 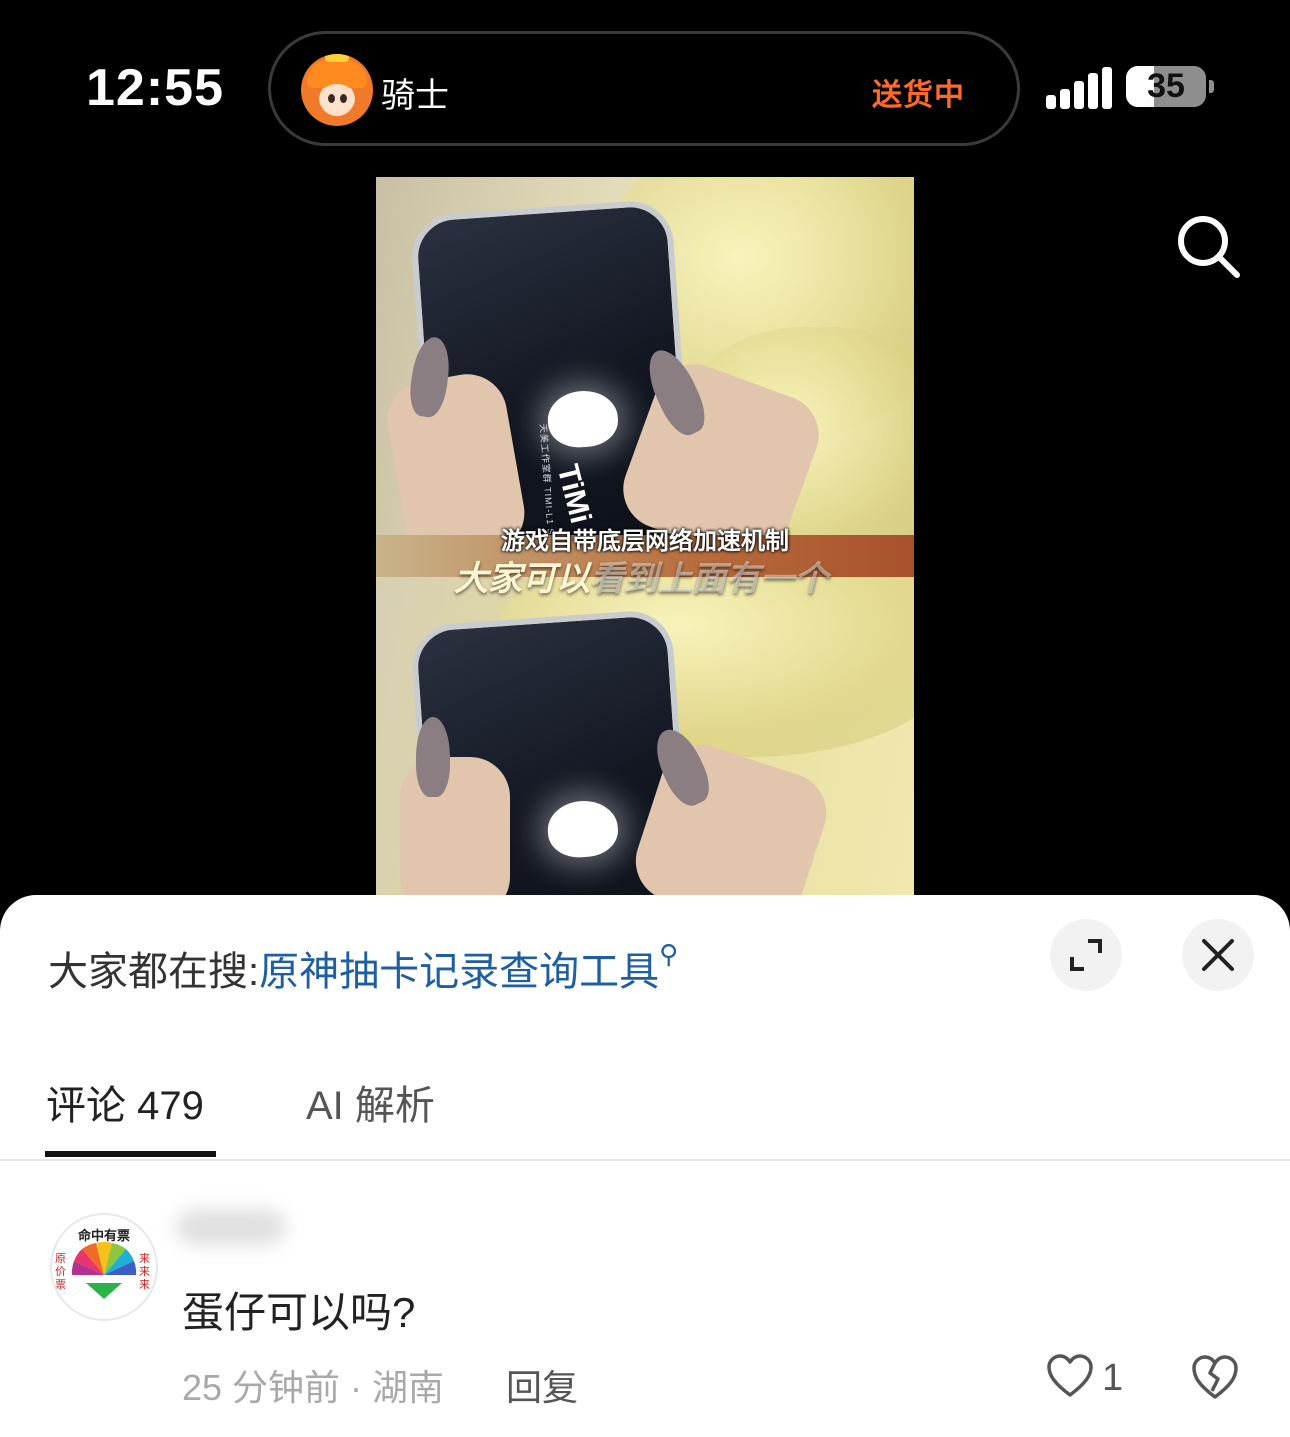 What do you see at coordinates (1079, 88) in the screenshot?
I see `signal-bars-icon` at bounding box center [1079, 88].